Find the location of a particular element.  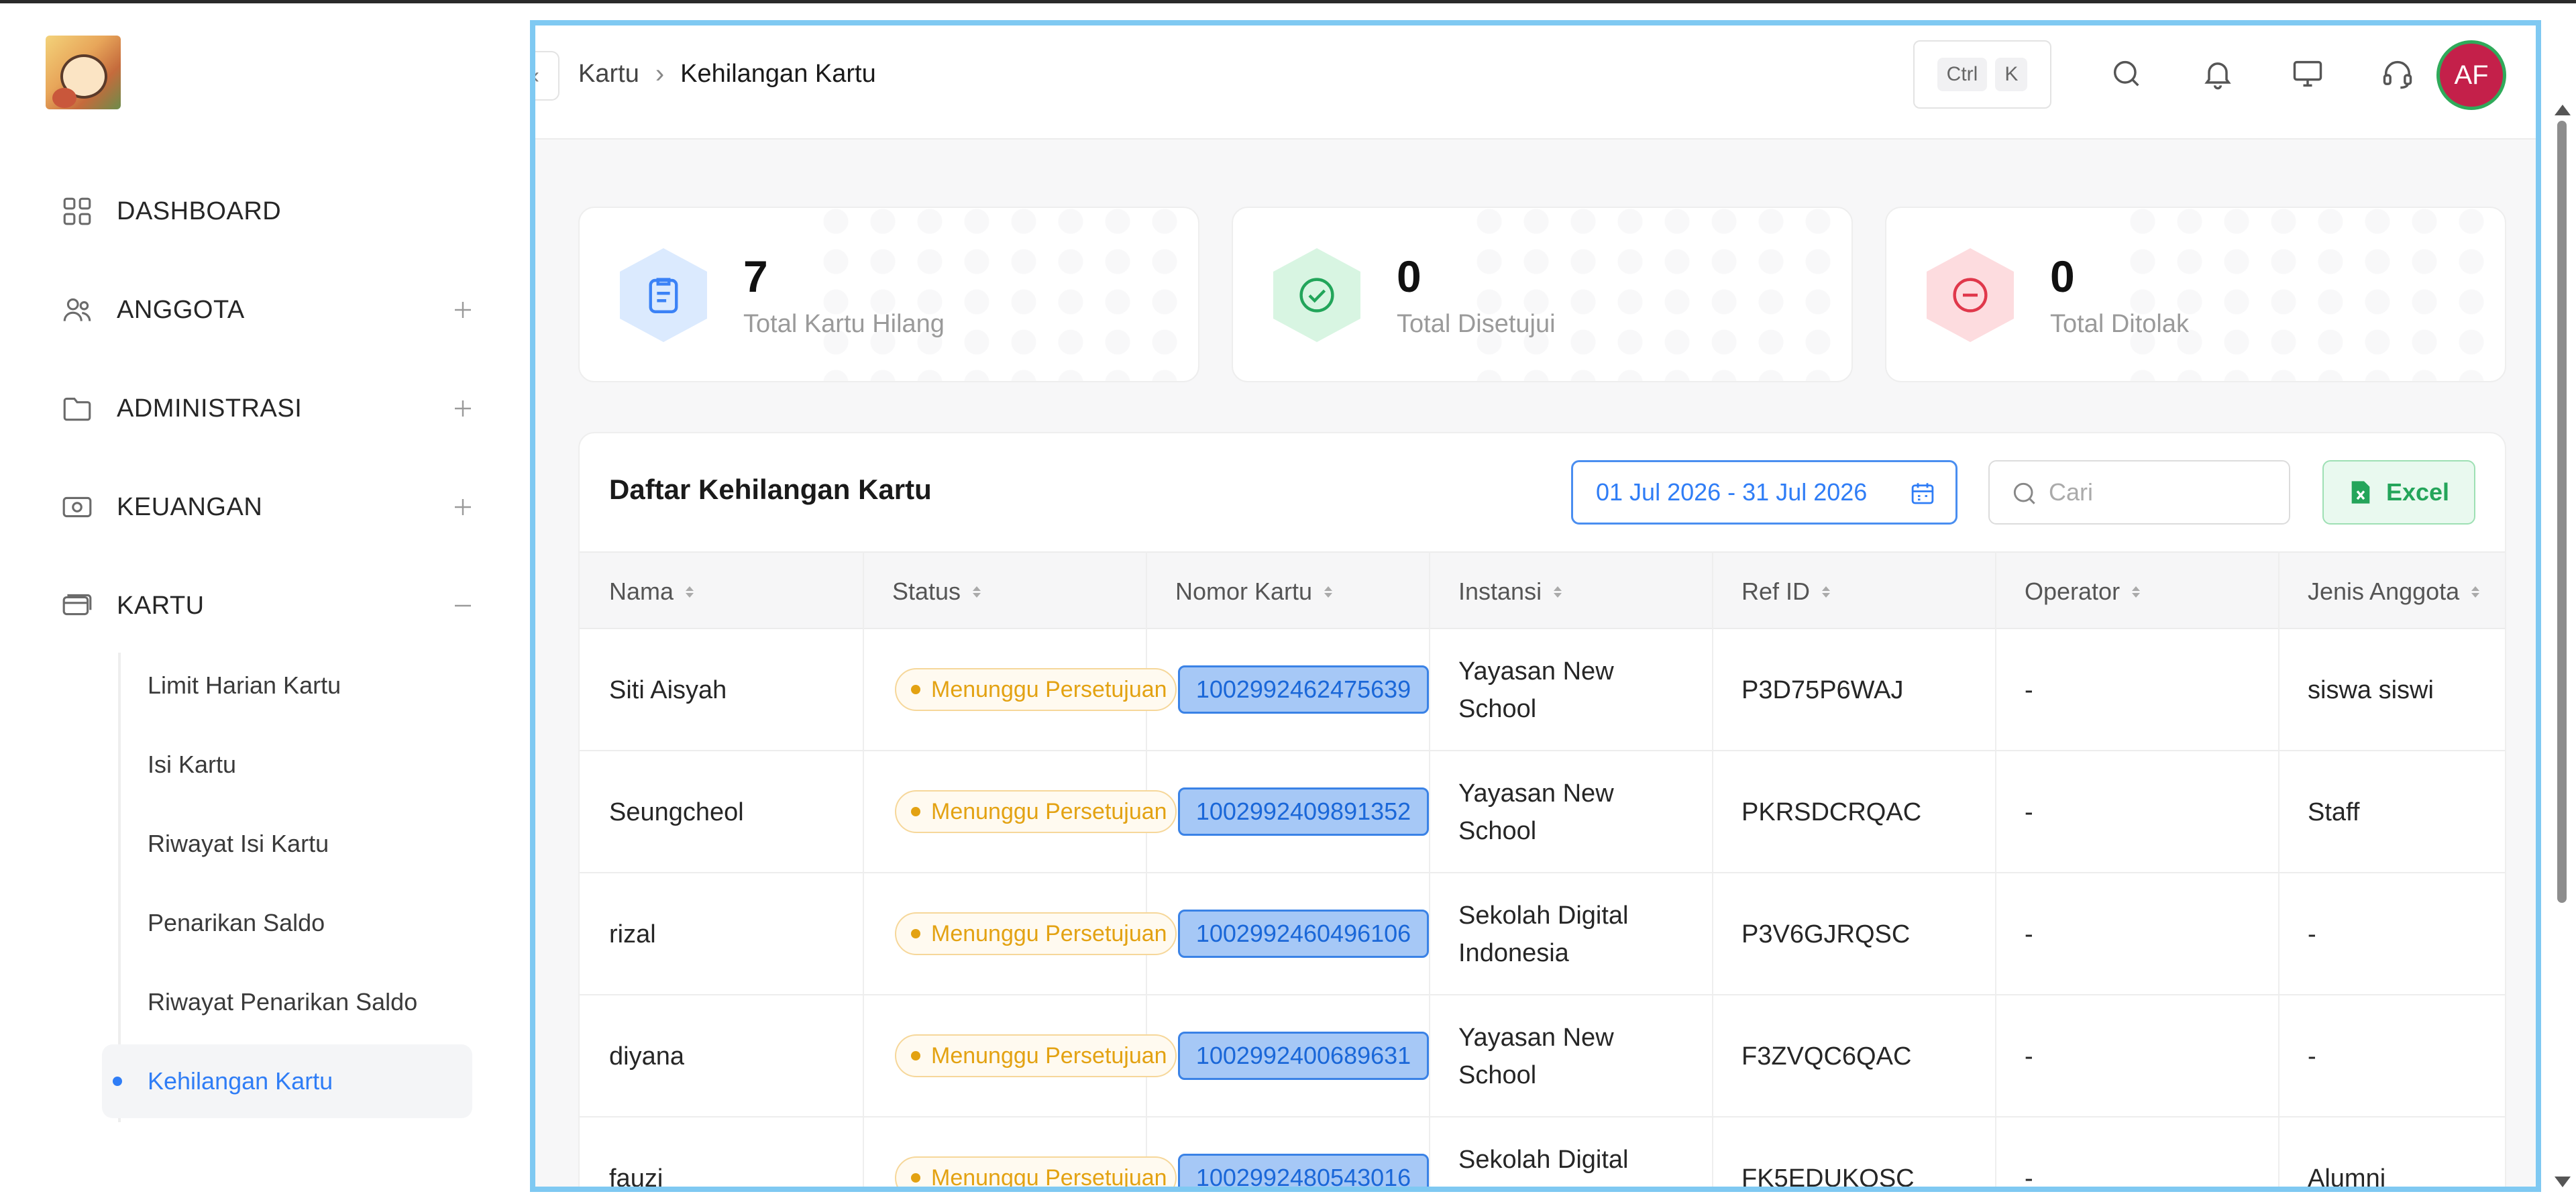

breadcrumb-current: Kehilangan Kartu is located at coordinates (778, 74).